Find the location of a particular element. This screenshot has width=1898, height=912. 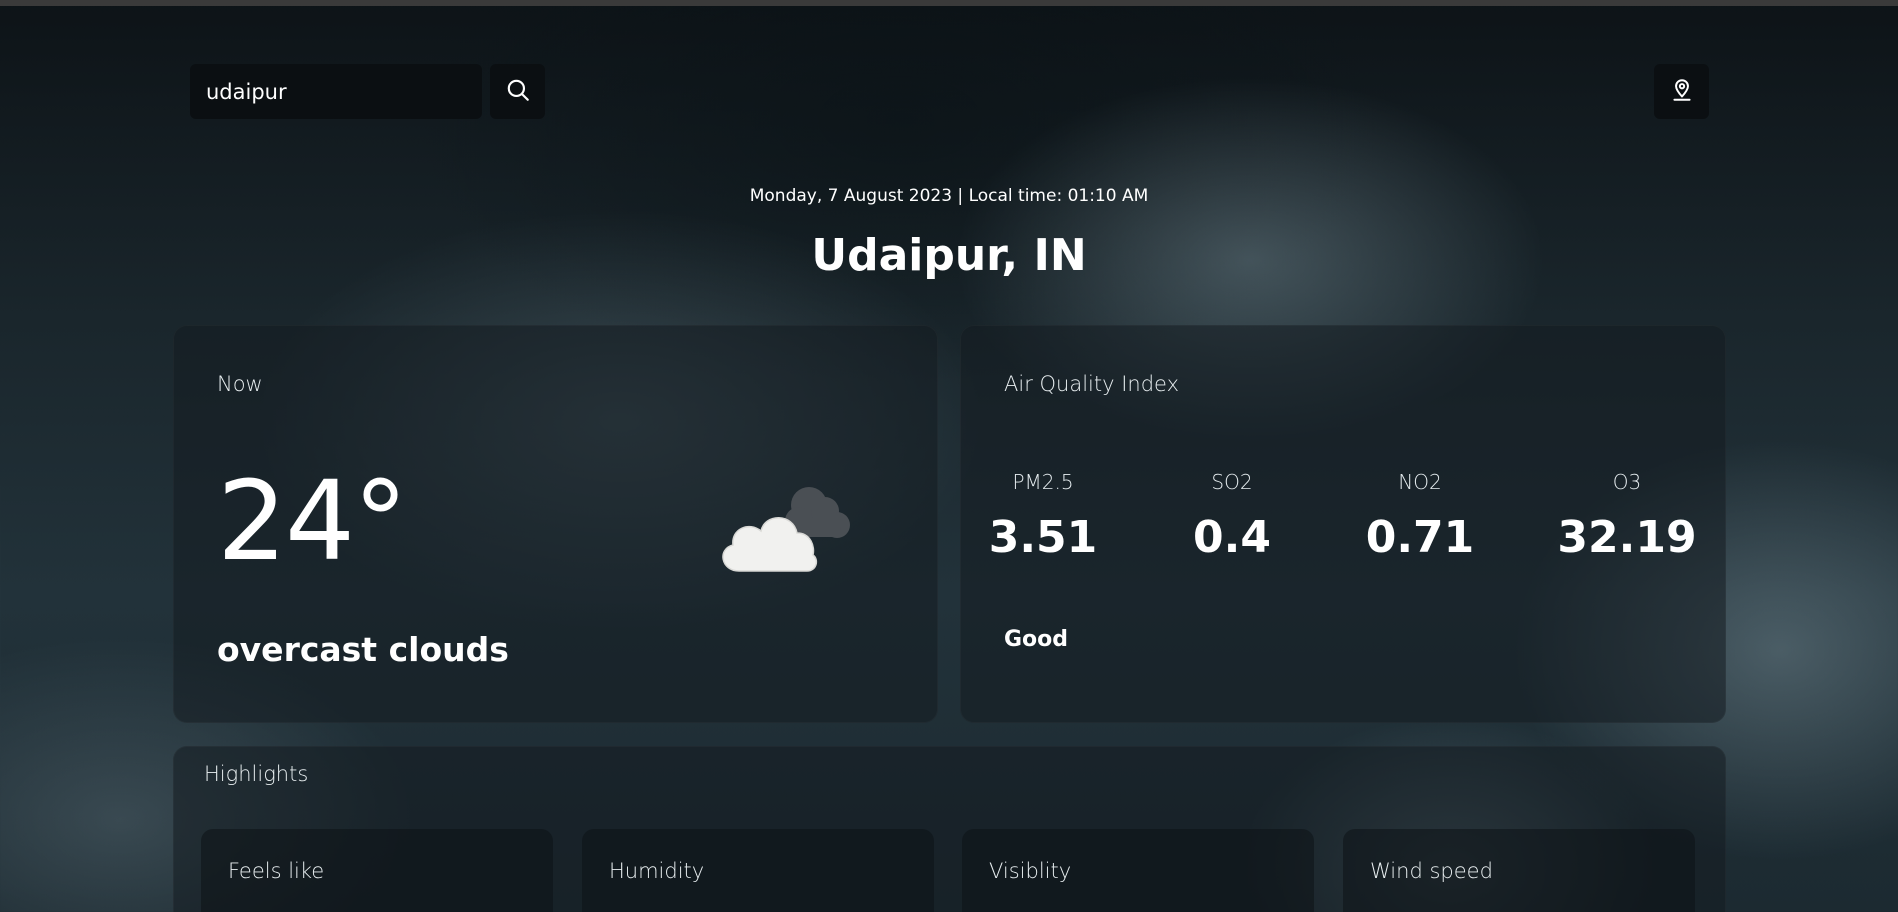

highlight-visibility: Visiblity is located at coordinates (1138, 870).